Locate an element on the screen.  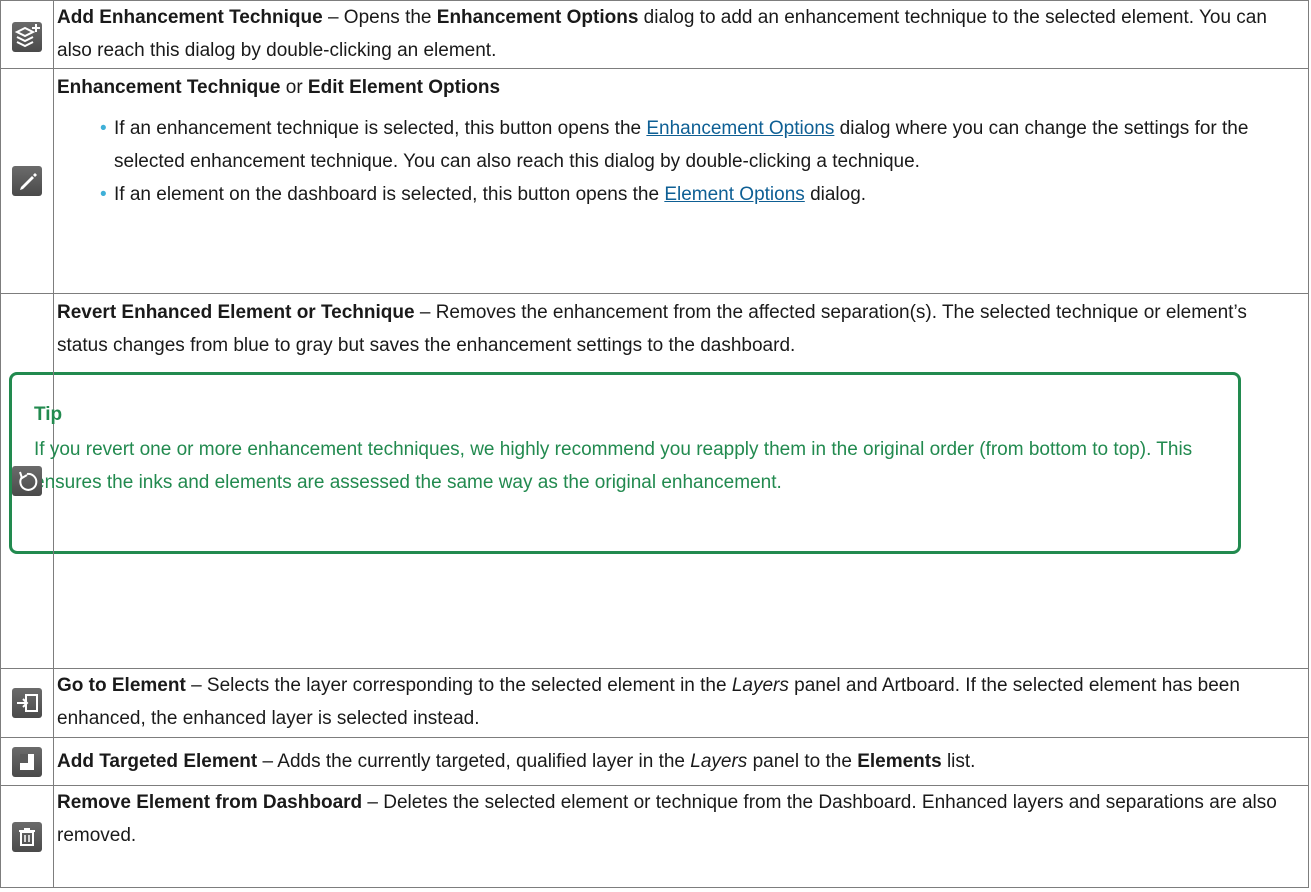
row-title: Go to Element is located at coordinates (121, 685).